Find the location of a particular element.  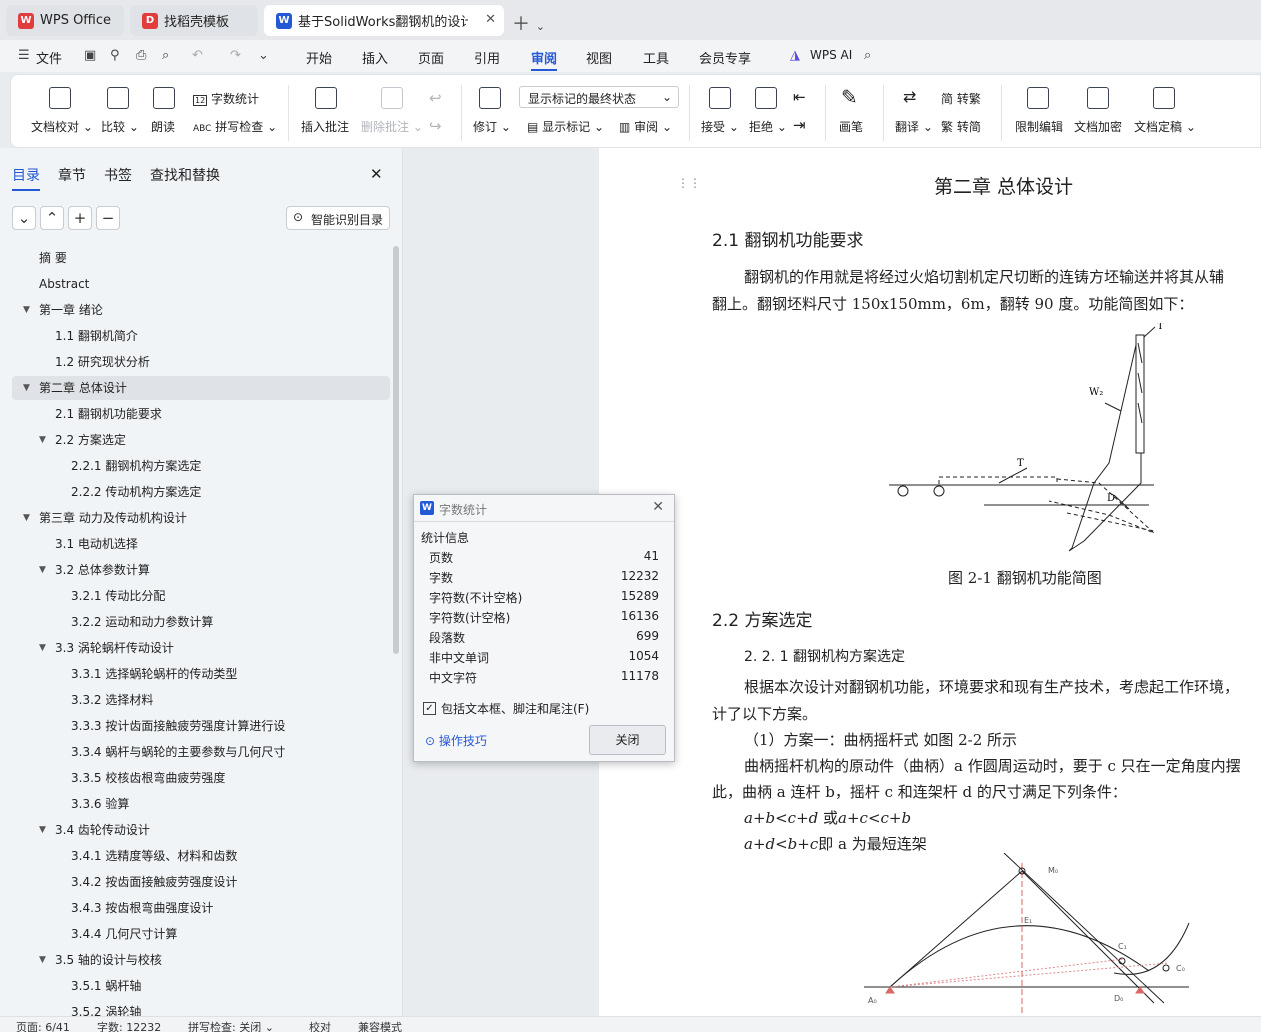

toc-item: 摘 要 is located at coordinates (201, 258).